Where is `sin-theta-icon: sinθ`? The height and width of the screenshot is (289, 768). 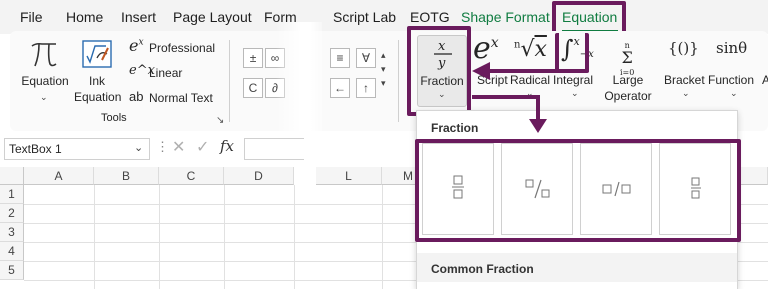 sin-theta-icon: sinθ is located at coordinates (732, 48).